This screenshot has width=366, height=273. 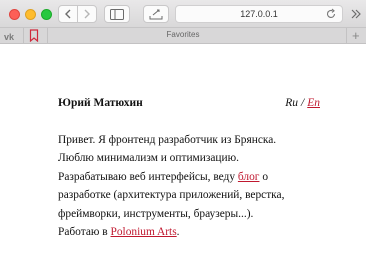 I want to click on zoom-window-button, so click(x=46, y=14).